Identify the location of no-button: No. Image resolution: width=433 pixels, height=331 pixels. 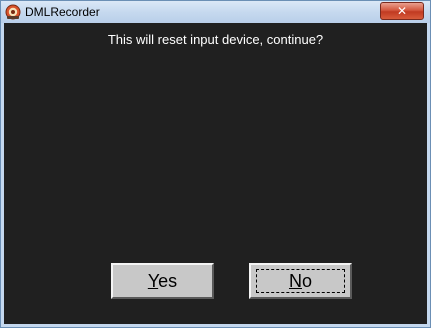
(300, 281).